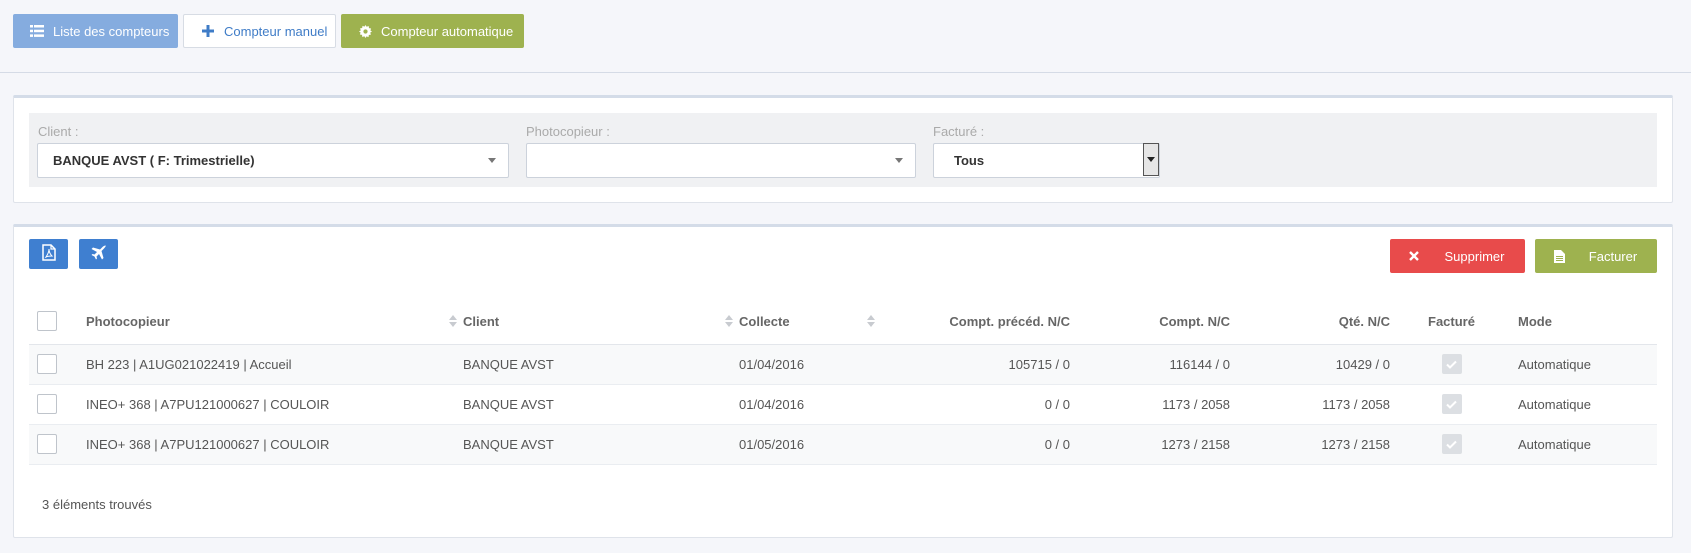 The height and width of the screenshot is (553, 1691). What do you see at coordinates (764, 321) in the screenshot?
I see `header-collecte-label: Collecte` at bounding box center [764, 321].